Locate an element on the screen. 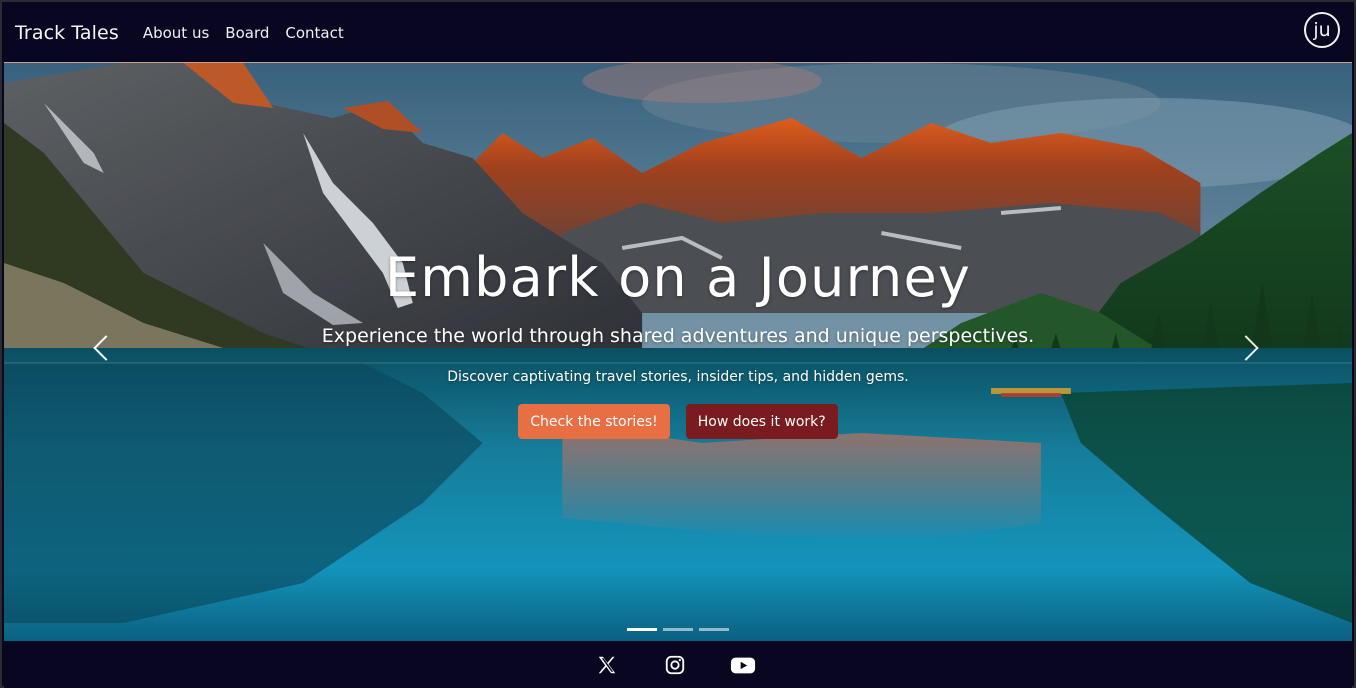  check-stories-button: Check the stories! is located at coordinates (594, 421).